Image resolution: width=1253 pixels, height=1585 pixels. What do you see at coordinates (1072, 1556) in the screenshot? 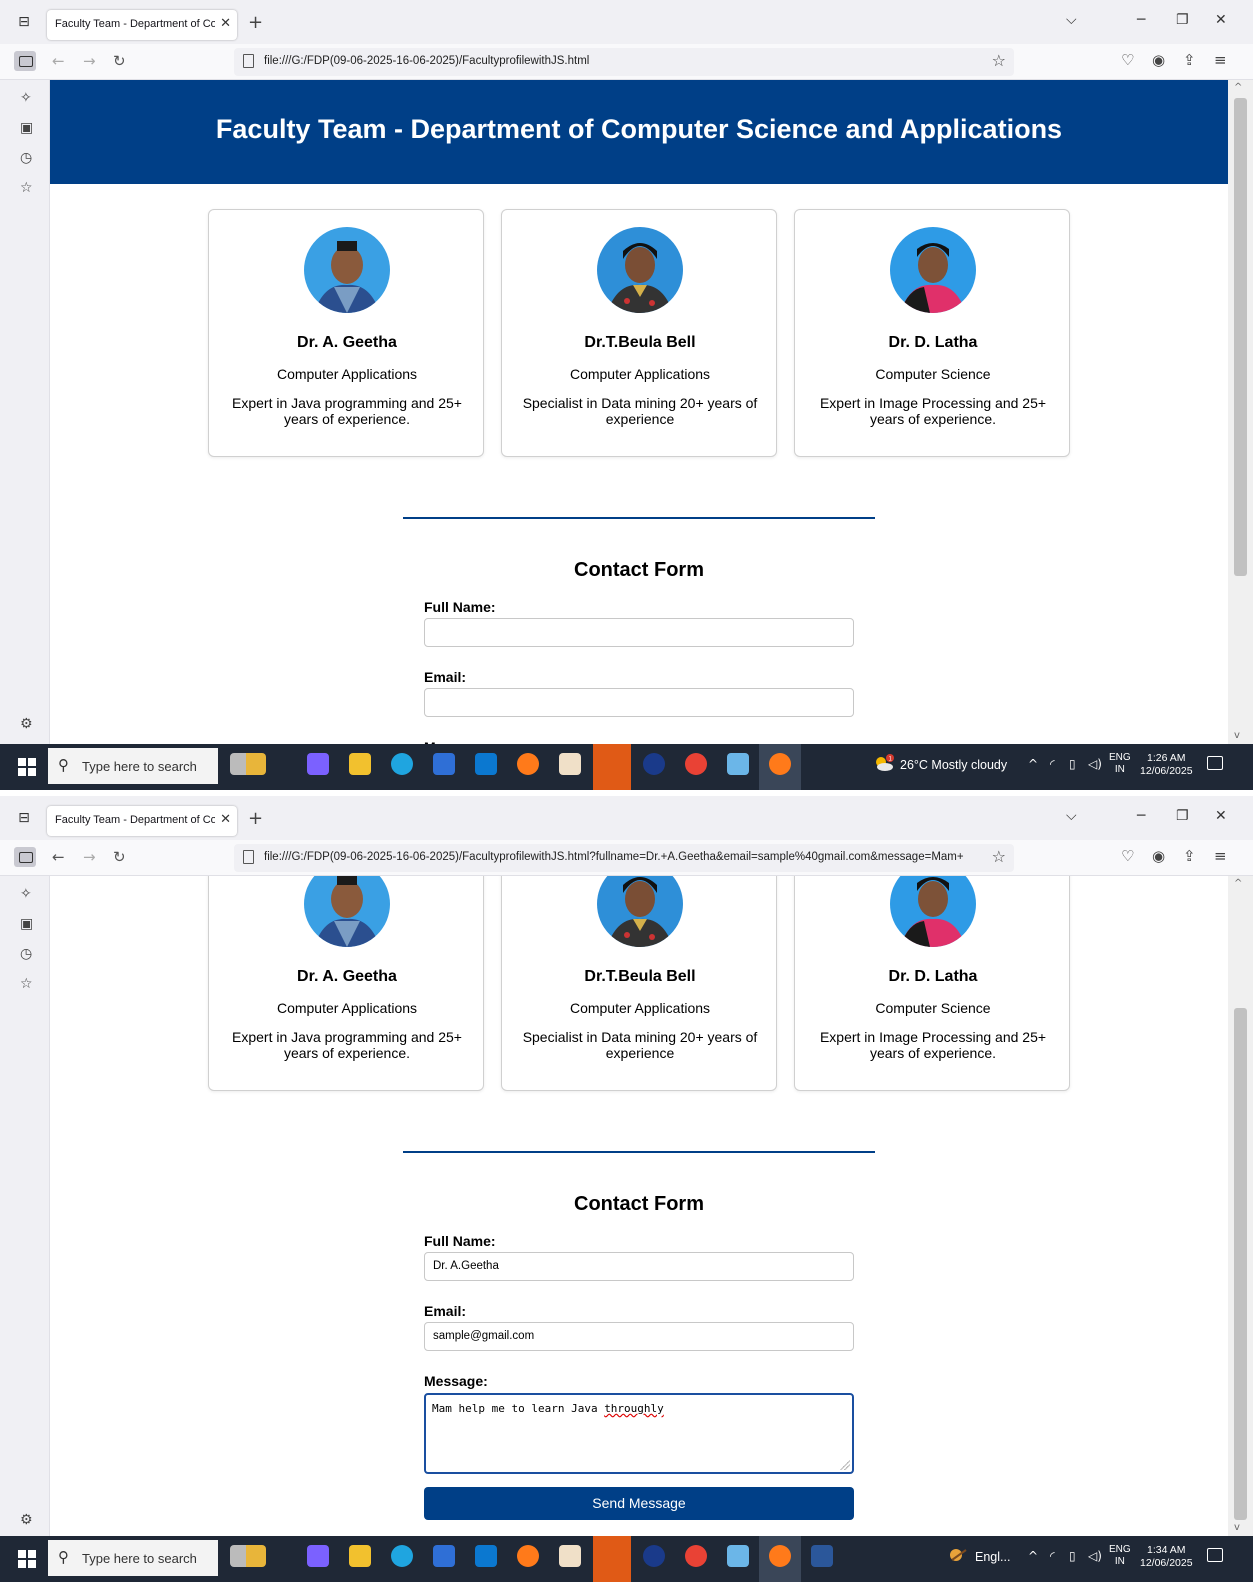
I see `battery-icon: ▯` at bounding box center [1072, 1556].